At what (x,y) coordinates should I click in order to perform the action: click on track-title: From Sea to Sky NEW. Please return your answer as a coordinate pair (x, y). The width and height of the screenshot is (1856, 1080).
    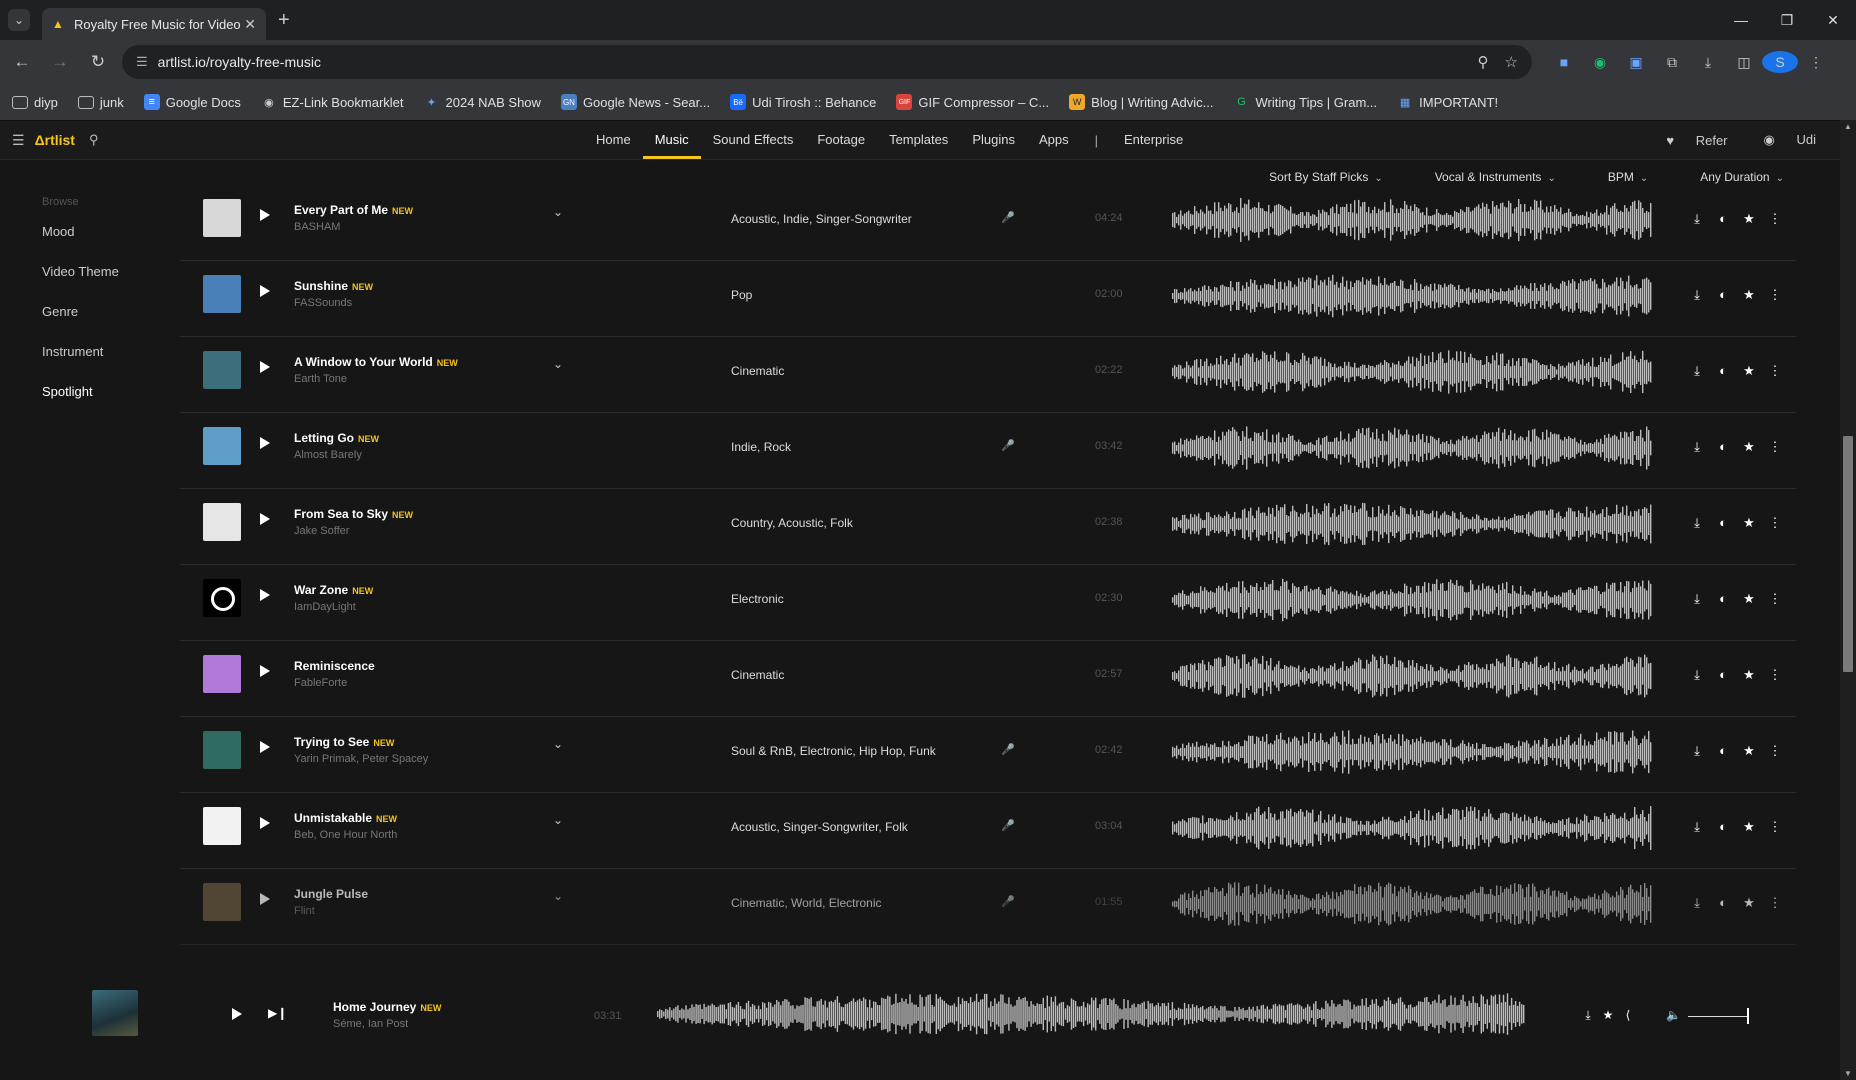
    Looking at the image, I should click on (353, 514).